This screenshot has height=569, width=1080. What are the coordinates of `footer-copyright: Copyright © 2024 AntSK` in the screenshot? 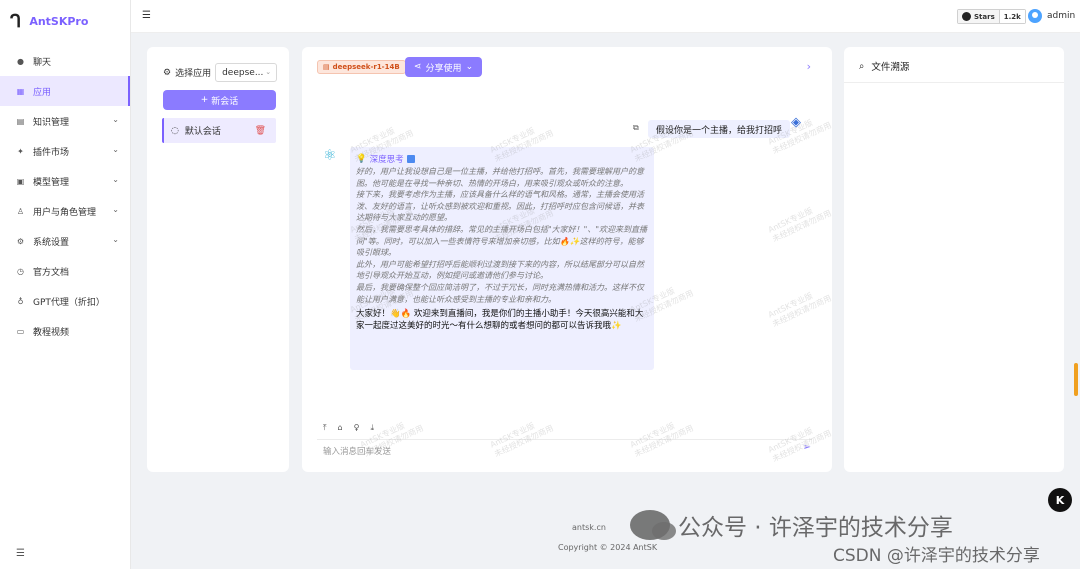 It's located at (608, 547).